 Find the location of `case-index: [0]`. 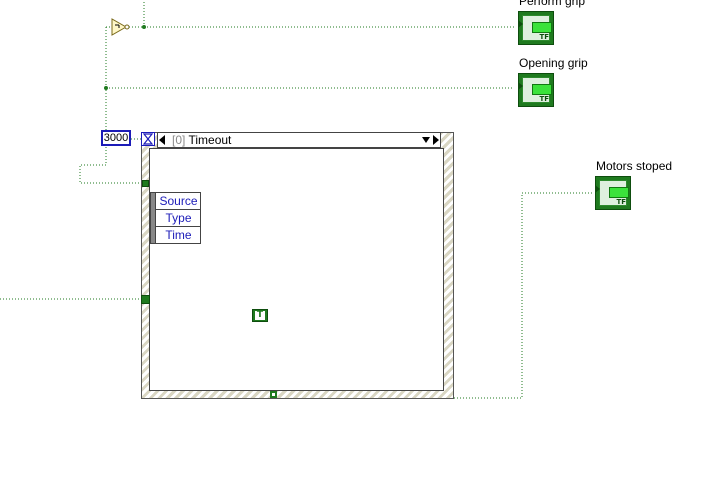

case-index: [0] is located at coordinates (179, 140).